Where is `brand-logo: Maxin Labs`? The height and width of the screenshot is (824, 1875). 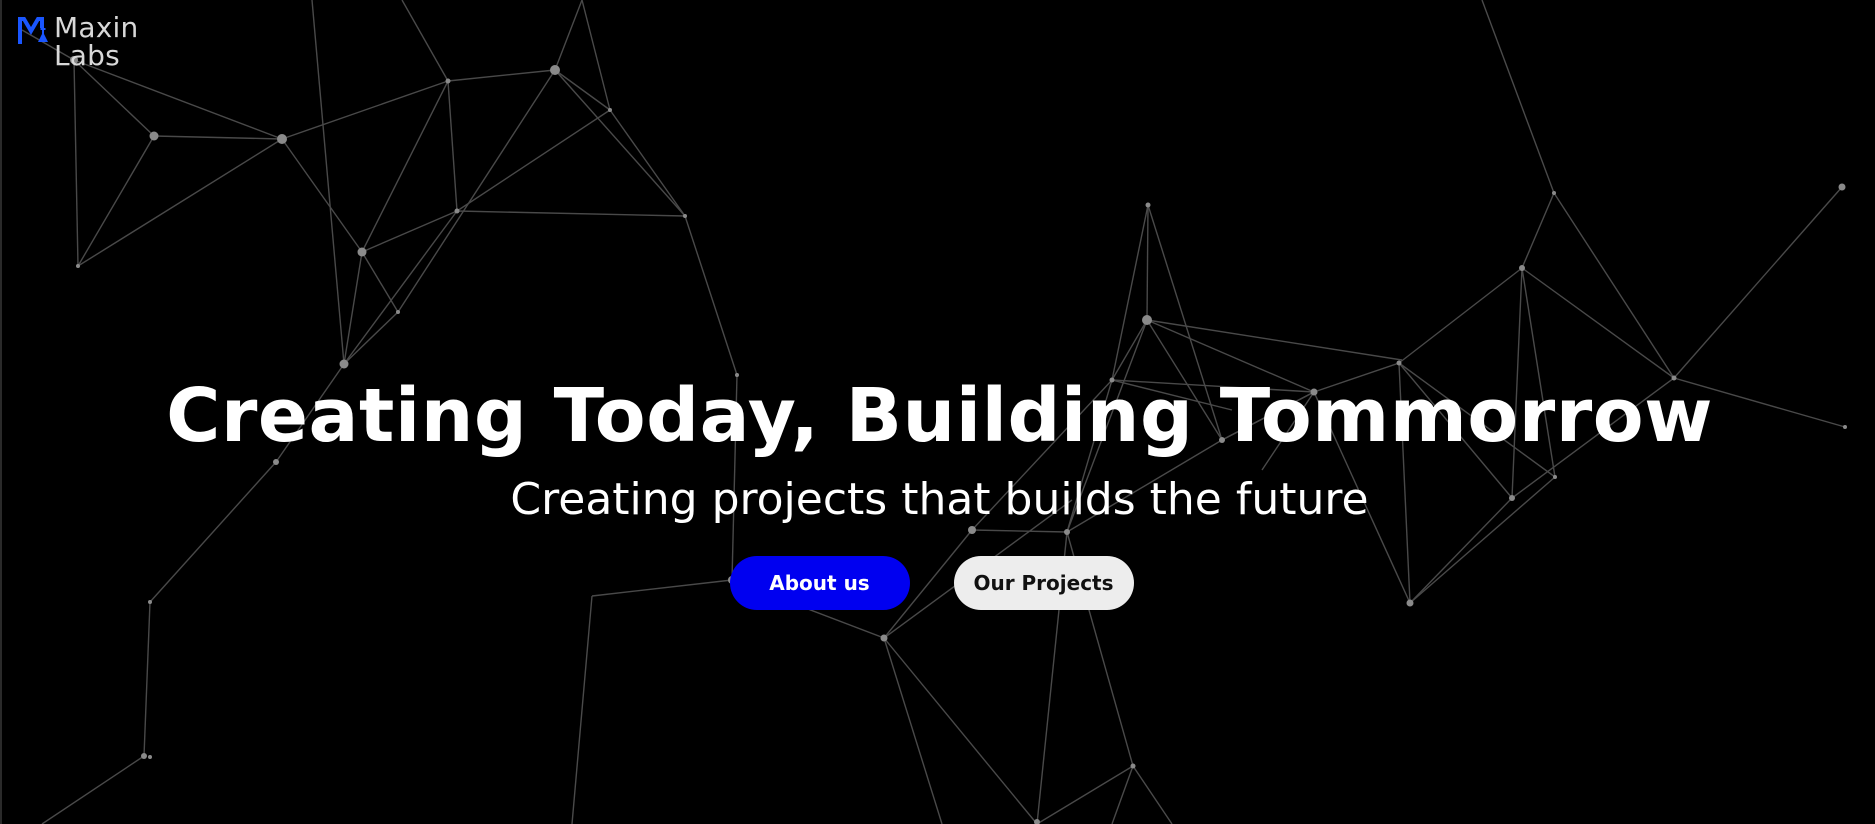
brand-logo: Maxin Labs is located at coordinates (78, 42).